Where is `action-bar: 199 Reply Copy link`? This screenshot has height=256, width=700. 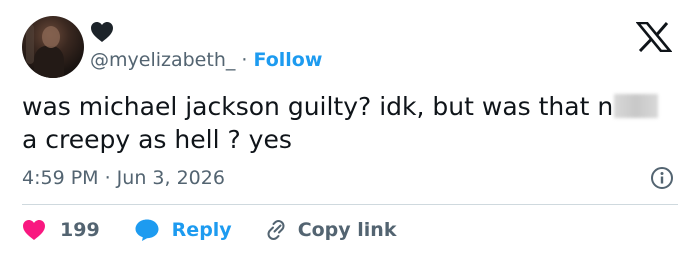 action-bar: 199 Reply Copy link is located at coordinates (209, 230).